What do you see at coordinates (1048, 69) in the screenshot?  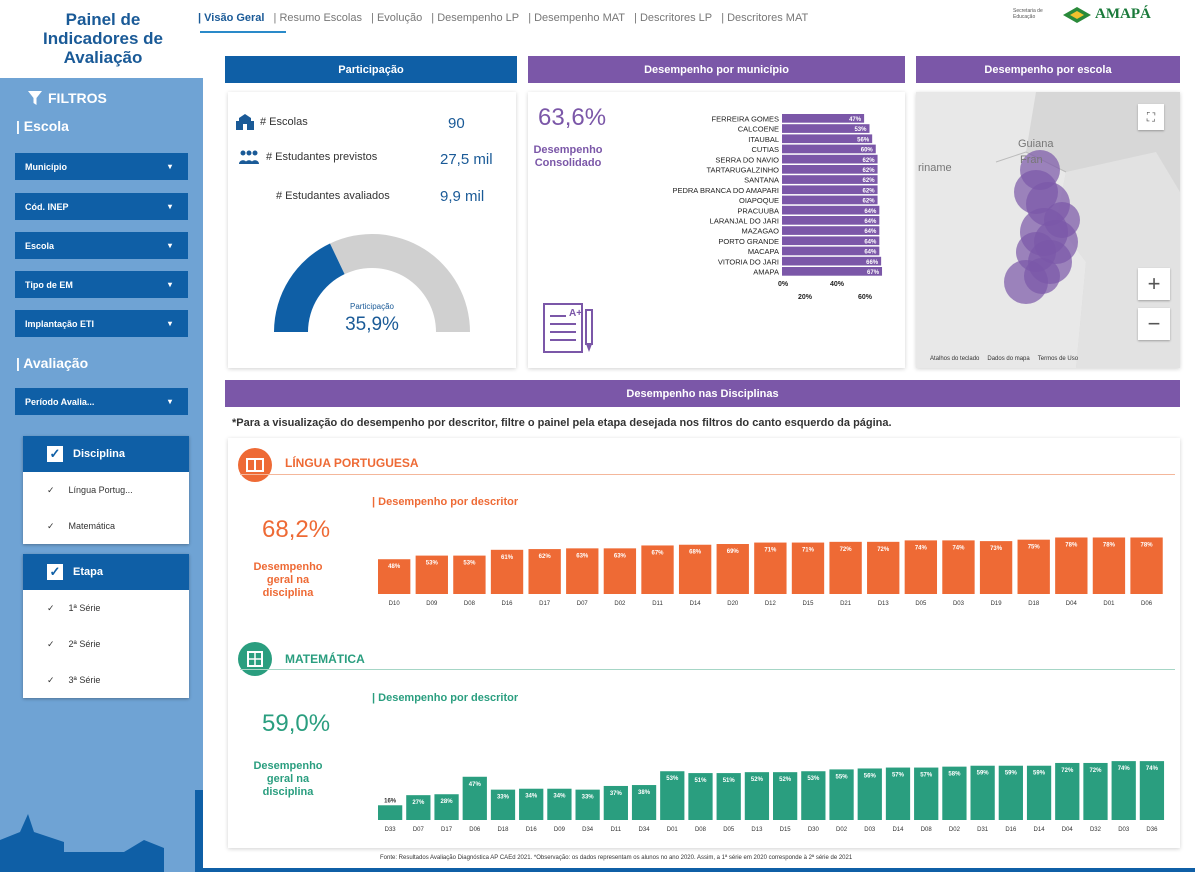 I see `escola-header: Desempenho por escola` at bounding box center [1048, 69].